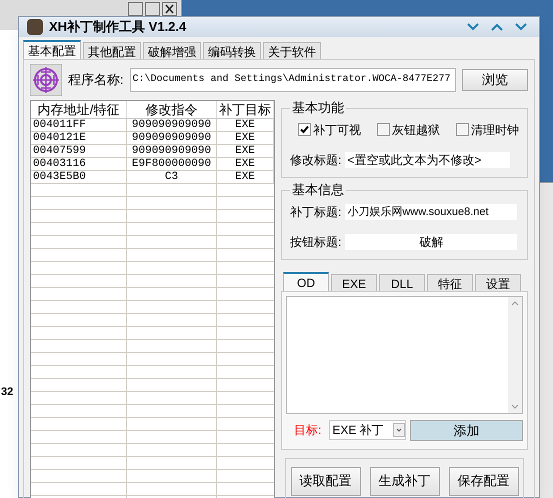 The image size is (553, 498). I want to click on checkbox-label: 清理时钟, so click(495, 130).